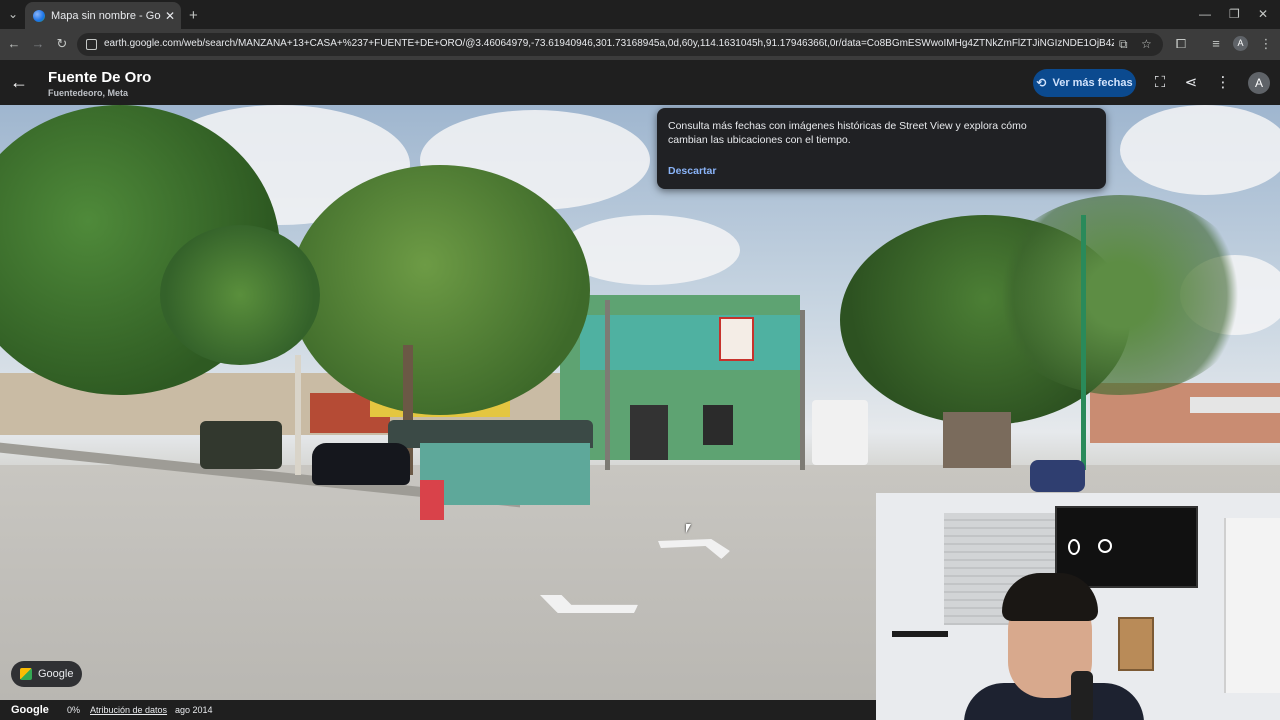  Describe the element at coordinates (1191, 83) in the screenshot. I see `share-icon: ⋖` at that location.